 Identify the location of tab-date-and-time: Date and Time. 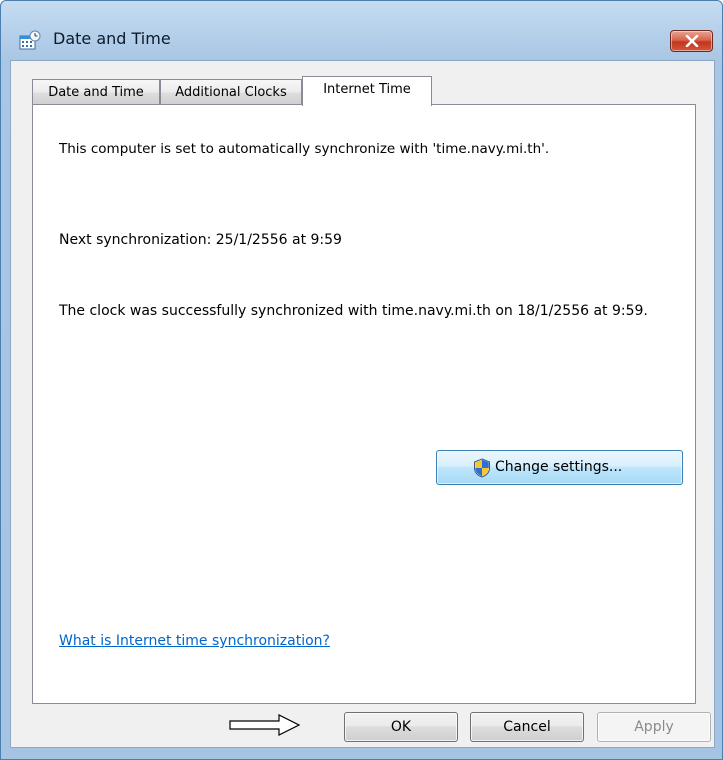
(96, 92).